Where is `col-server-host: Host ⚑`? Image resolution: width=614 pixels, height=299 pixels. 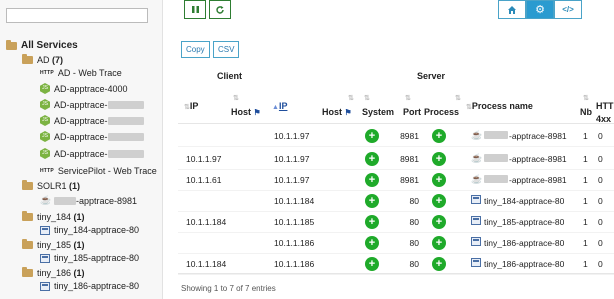 col-server-host: Host ⚑ is located at coordinates (337, 112).